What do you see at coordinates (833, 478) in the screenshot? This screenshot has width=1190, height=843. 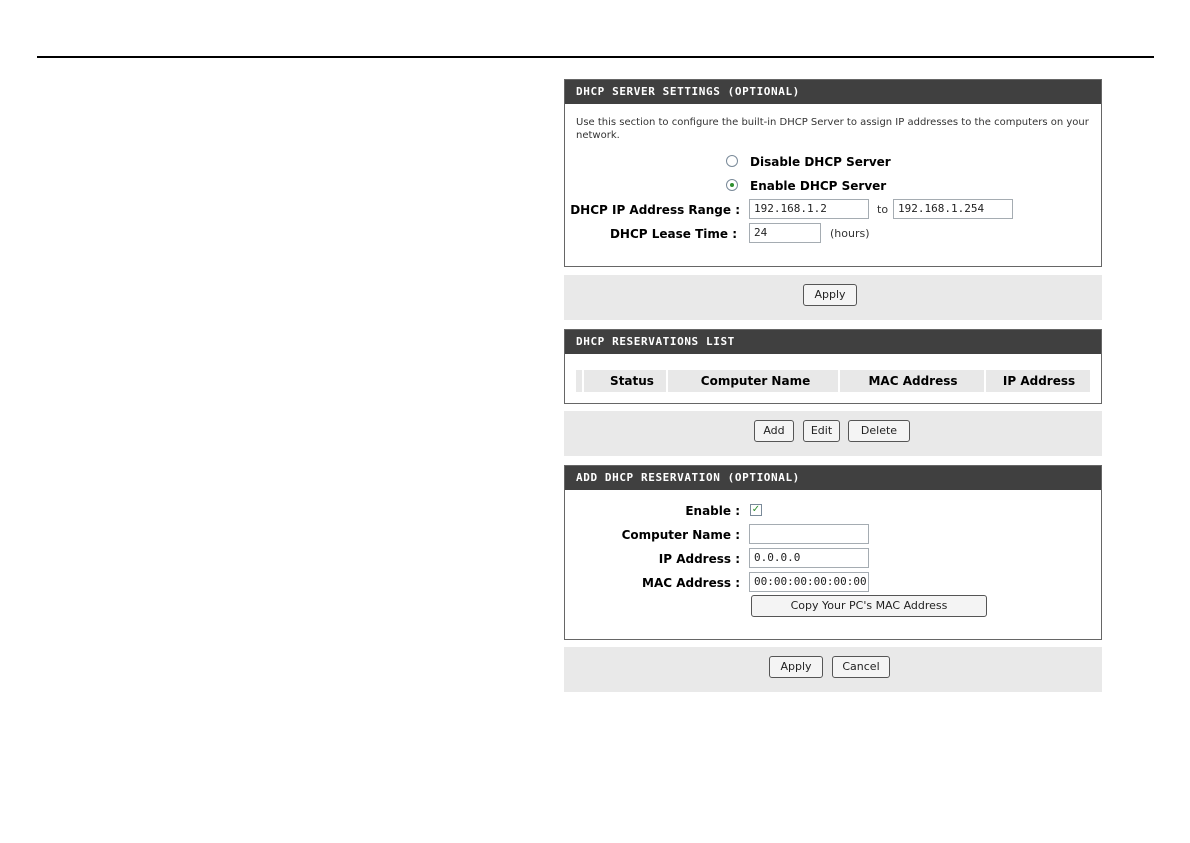 I see `add-dhcp-reservation-title: ADD DHCP RESERVATION (OPTIONAL)` at bounding box center [833, 478].